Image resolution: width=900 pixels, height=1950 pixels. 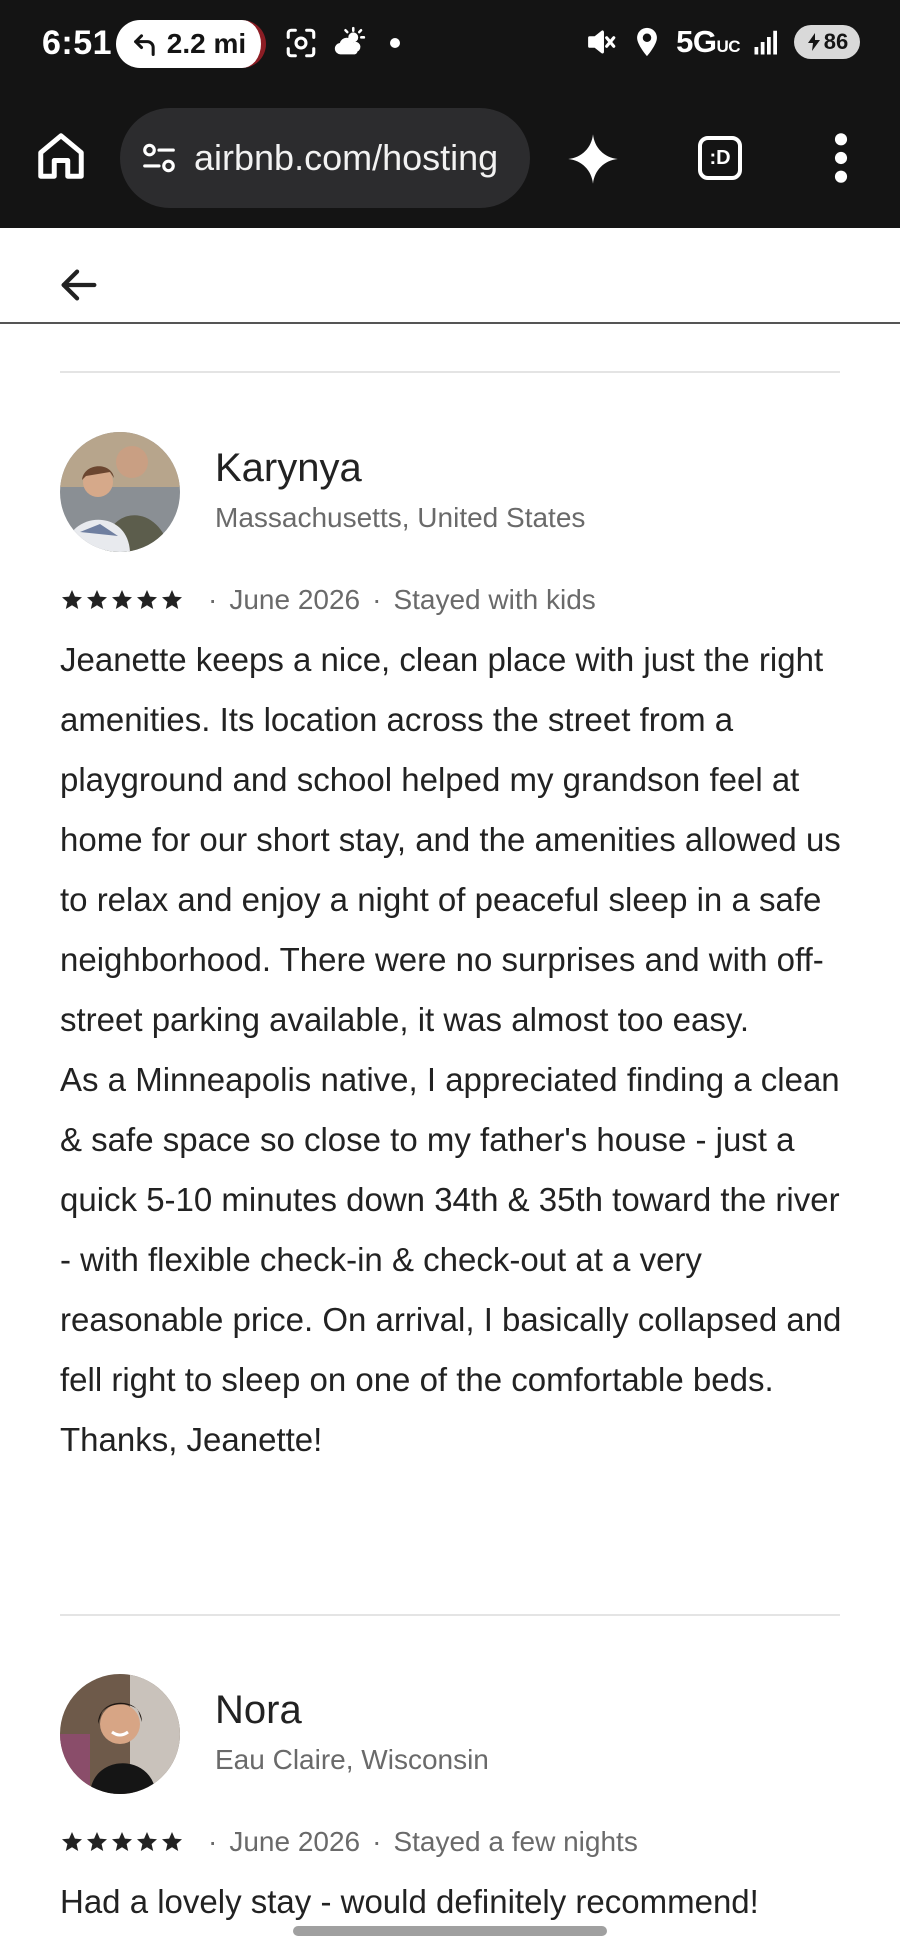 What do you see at coordinates (841, 158) in the screenshot?
I see `more-options-icon` at bounding box center [841, 158].